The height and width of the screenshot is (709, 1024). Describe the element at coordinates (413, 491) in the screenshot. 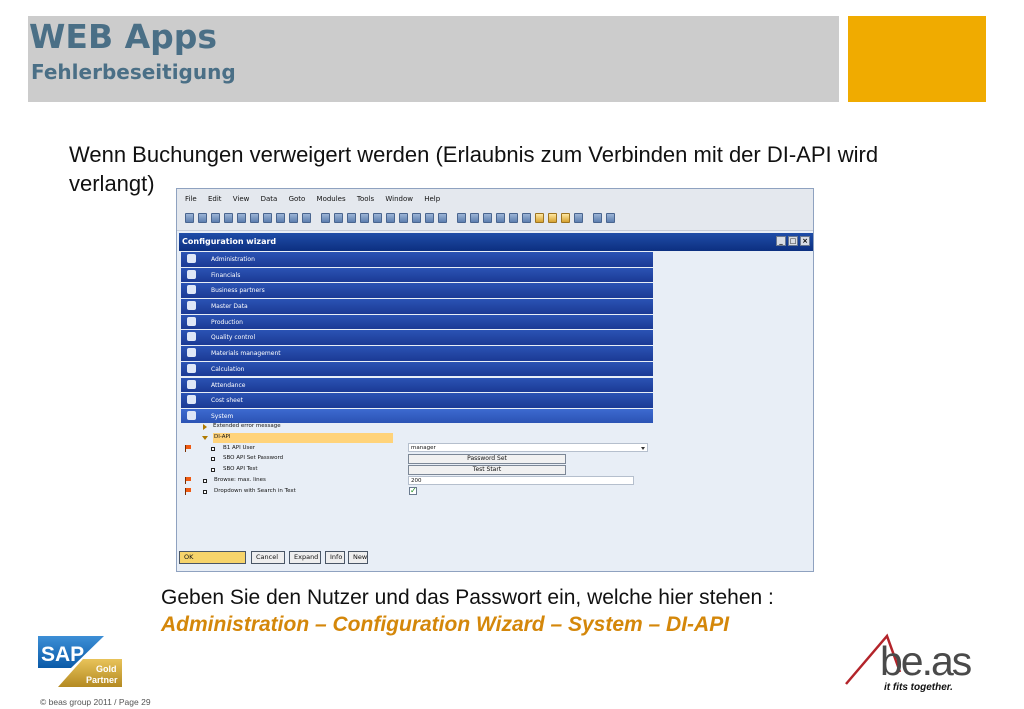

I see `dropdown-search-checkbox: ✓` at that location.